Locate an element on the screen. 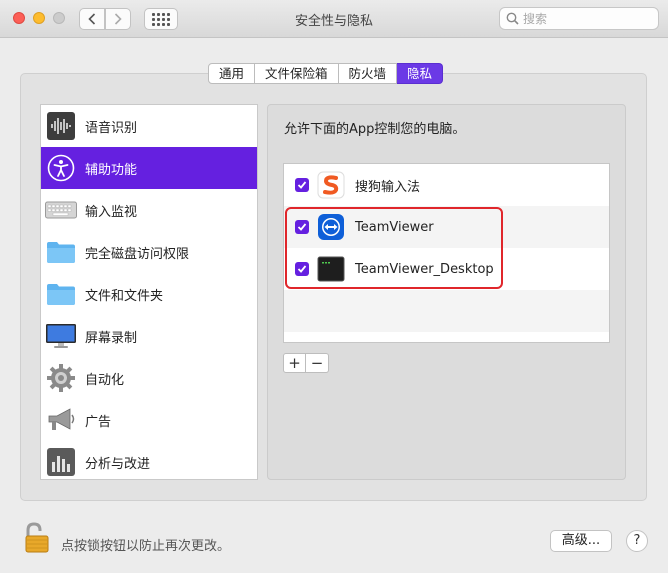 This screenshot has height=573, width=668. search-icon is located at coordinates (512, 18).